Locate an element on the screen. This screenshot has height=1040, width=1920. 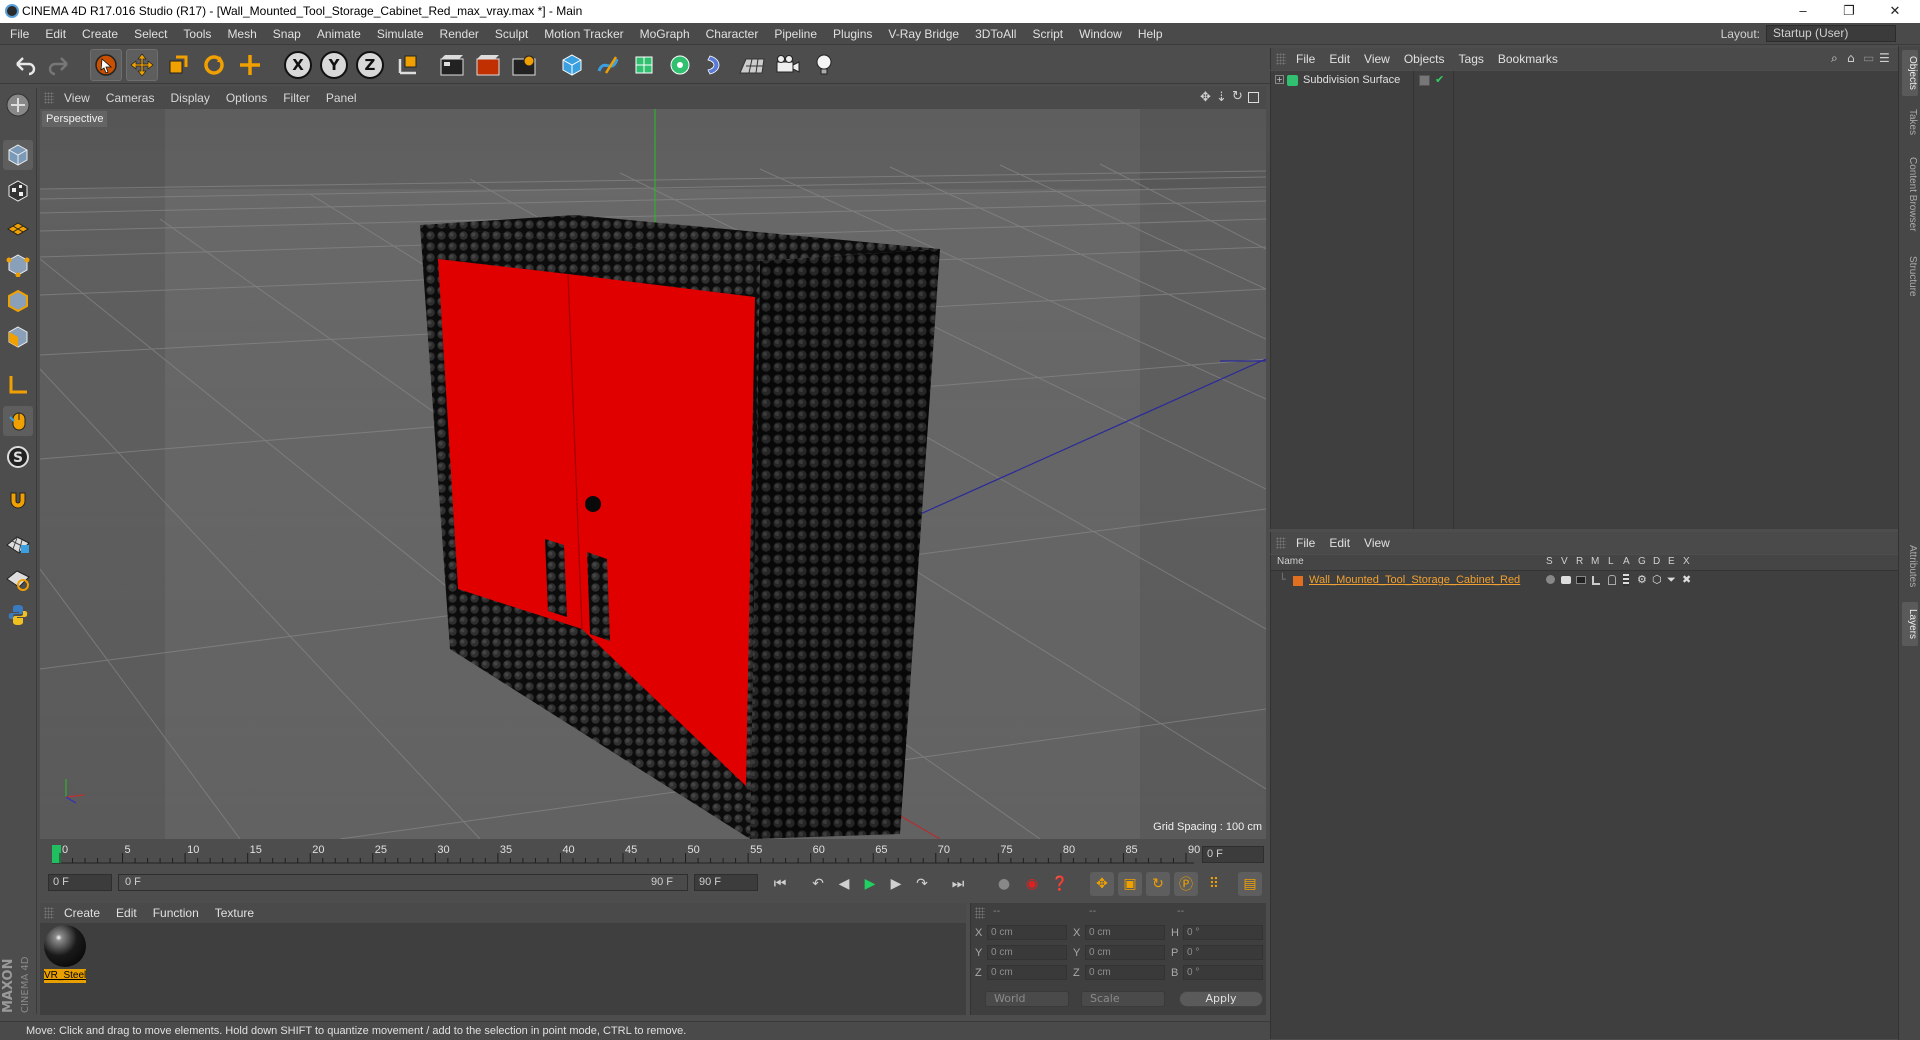
objects-menu-edit: Edit is located at coordinates (1339, 59).